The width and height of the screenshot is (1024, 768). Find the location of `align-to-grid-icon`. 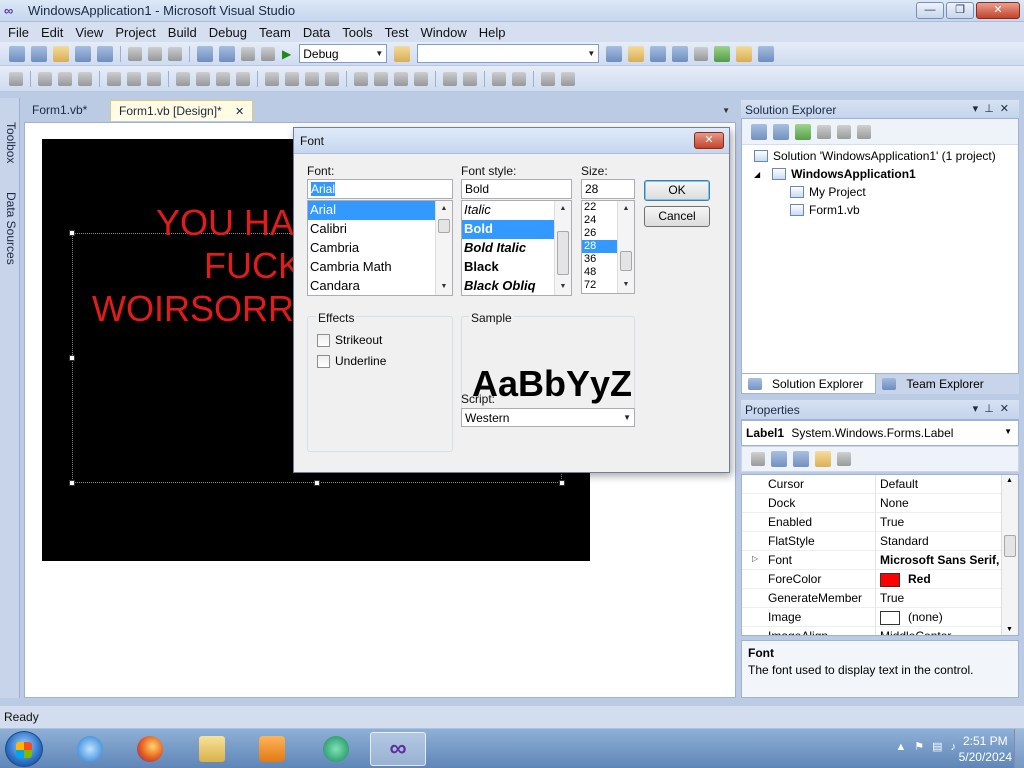

align-to-grid-icon is located at coordinates (16, 78).